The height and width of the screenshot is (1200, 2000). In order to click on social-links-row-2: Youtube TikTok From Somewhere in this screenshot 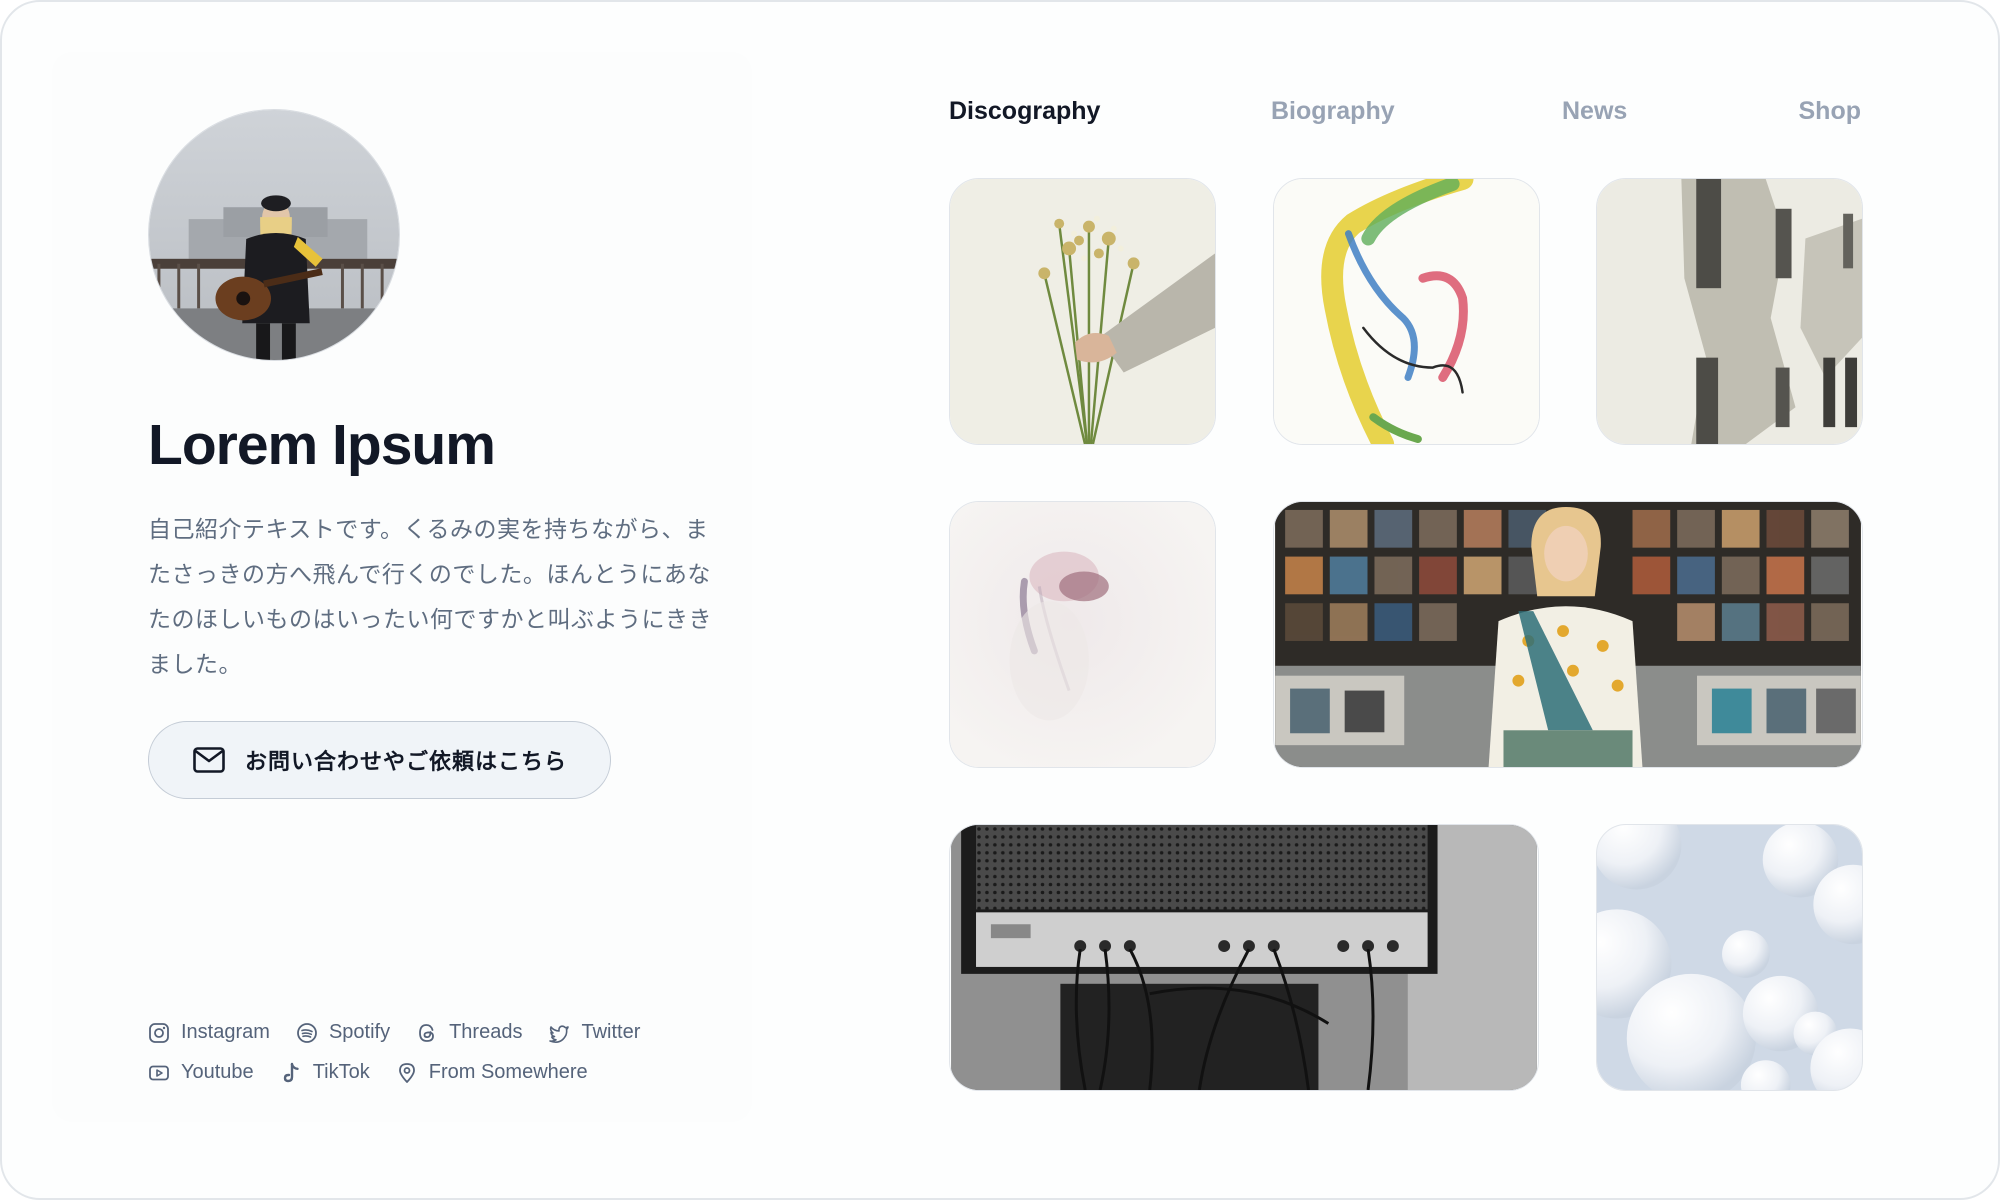, I will do `click(368, 1072)`.